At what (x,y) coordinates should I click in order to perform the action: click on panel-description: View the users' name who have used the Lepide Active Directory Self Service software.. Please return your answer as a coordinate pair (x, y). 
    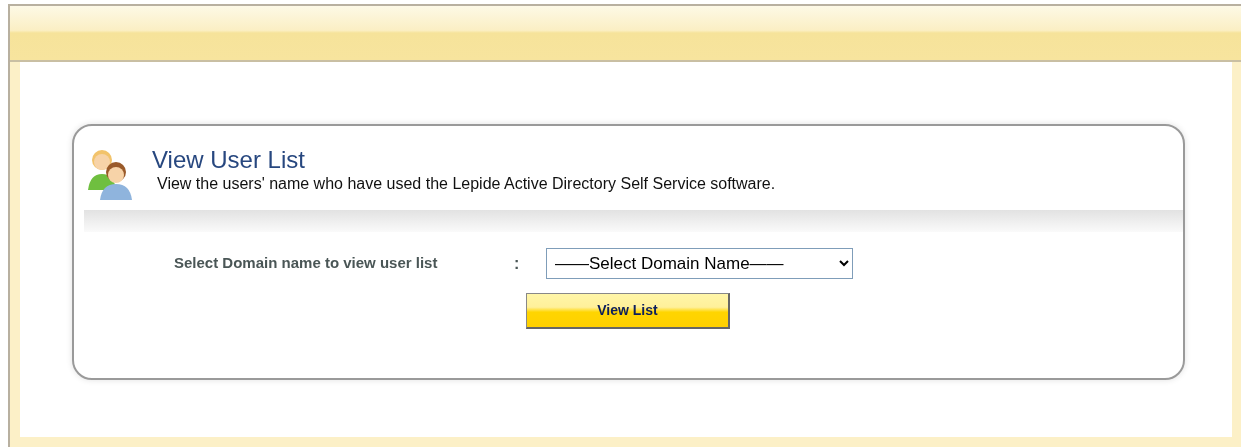
    Looking at the image, I should click on (466, 184).